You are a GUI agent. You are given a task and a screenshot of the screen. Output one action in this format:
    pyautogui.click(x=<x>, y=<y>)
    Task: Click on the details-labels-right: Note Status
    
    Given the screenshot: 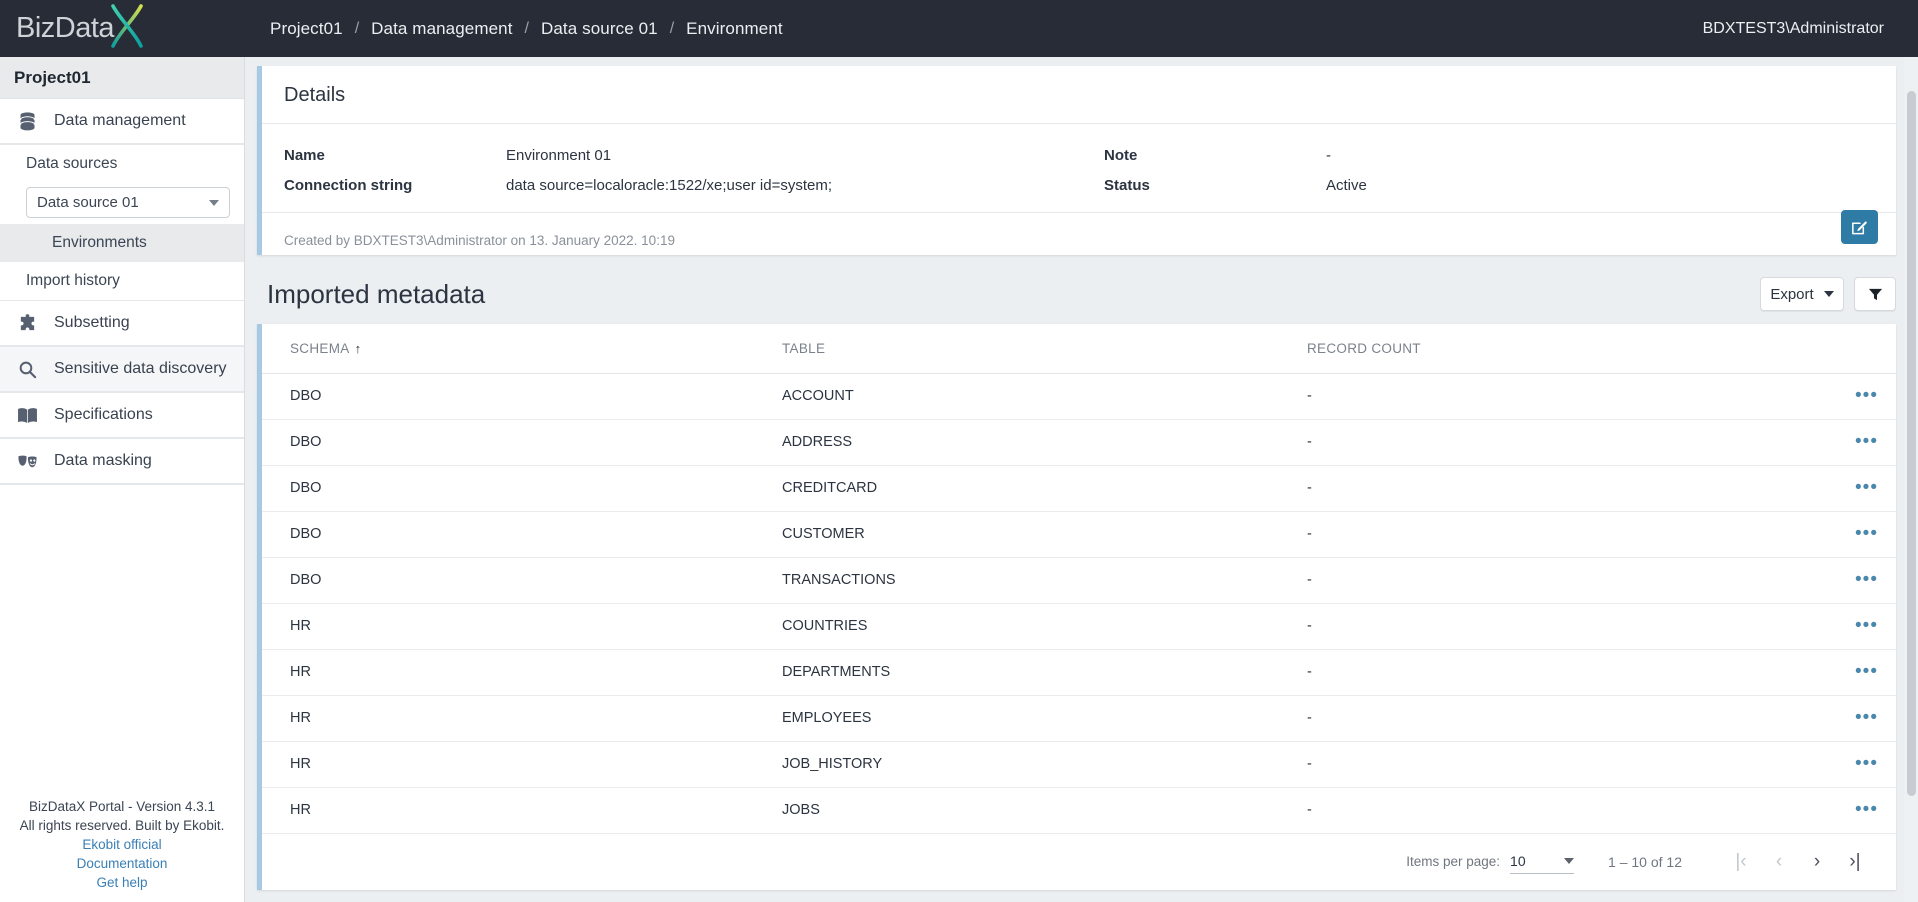 What is the action you would take?
    pyautogui.click(x=1215, y=170)
    